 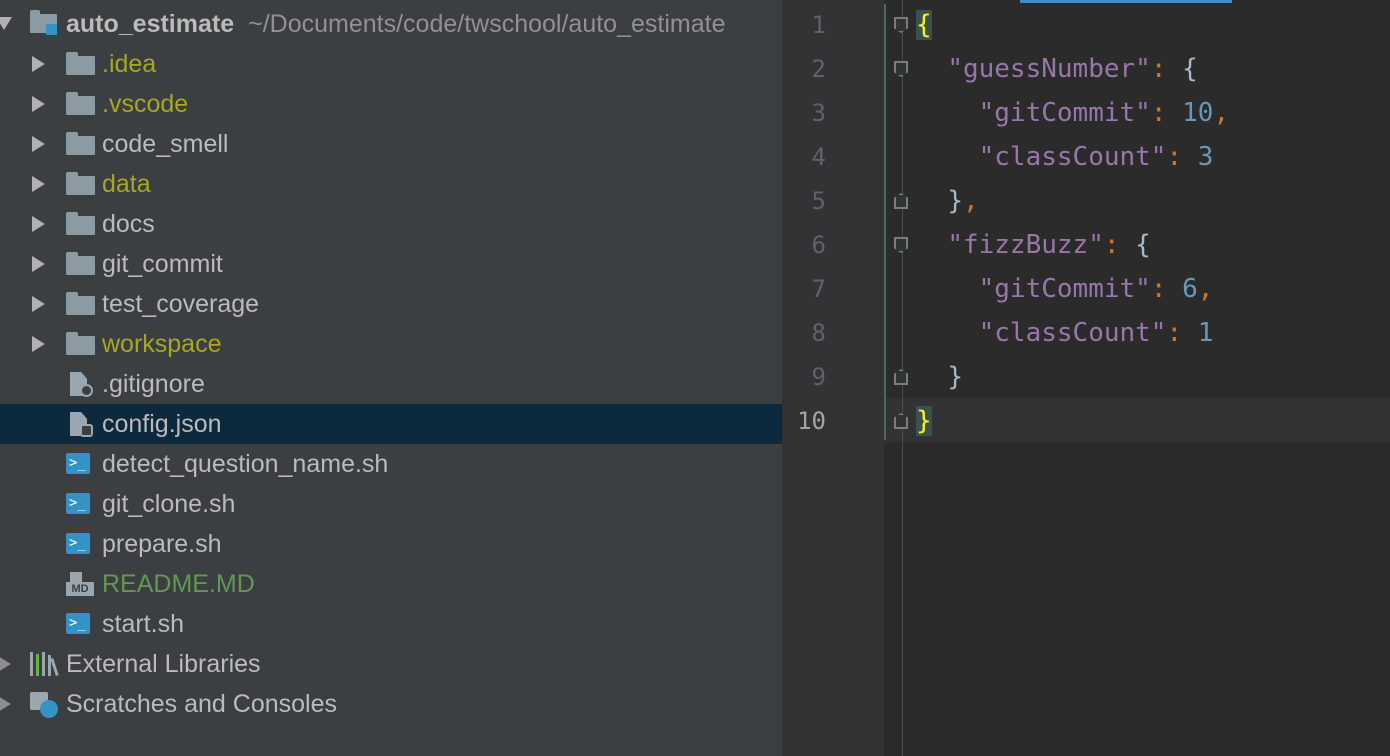 What do you see at coordinates (391, 64) in the screenshot?
I see `tree-item: .idea` at bounding box center [391, 64].